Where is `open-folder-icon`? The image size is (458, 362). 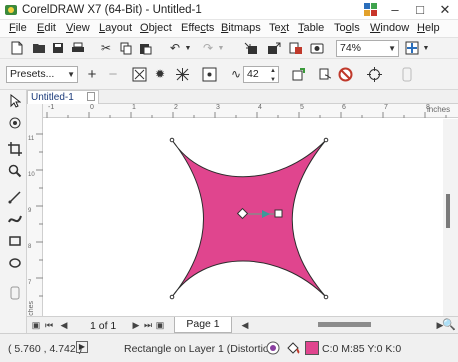
open-folder-icon is located at coordinates (39, 48).